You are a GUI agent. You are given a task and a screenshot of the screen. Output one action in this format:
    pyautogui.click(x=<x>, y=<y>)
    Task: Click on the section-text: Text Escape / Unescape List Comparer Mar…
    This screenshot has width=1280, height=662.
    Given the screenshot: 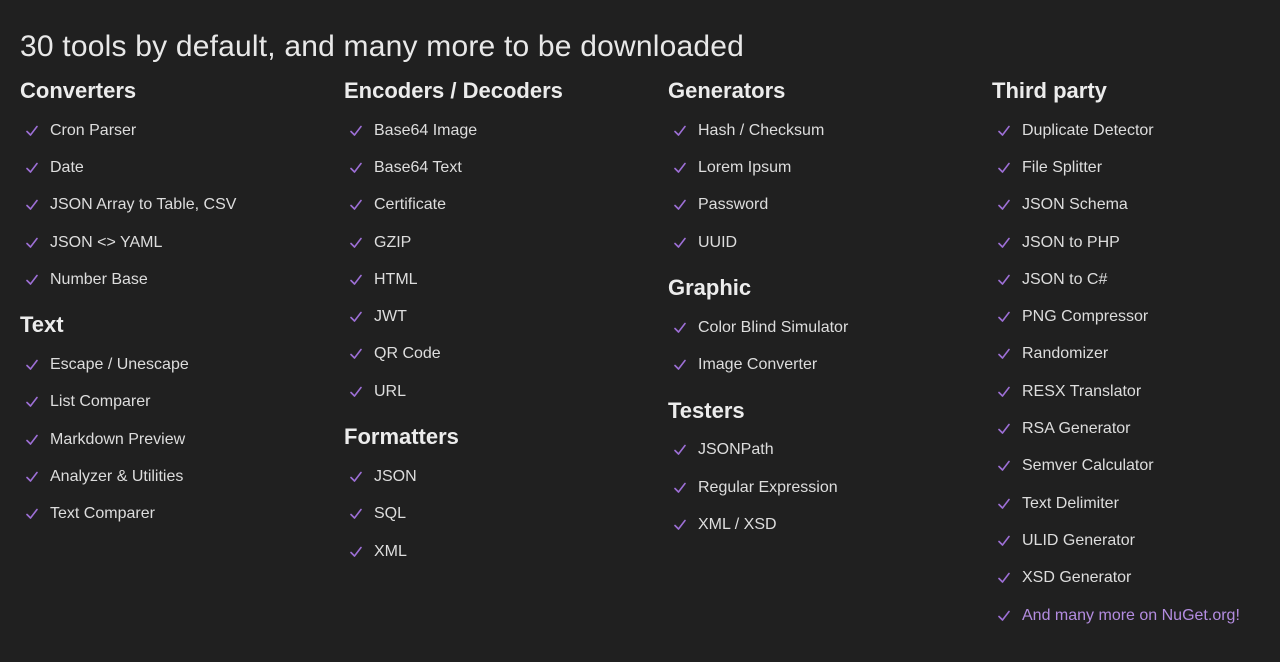 What is the action you would take?
    pyautogui.click(x=170, y=421)
    